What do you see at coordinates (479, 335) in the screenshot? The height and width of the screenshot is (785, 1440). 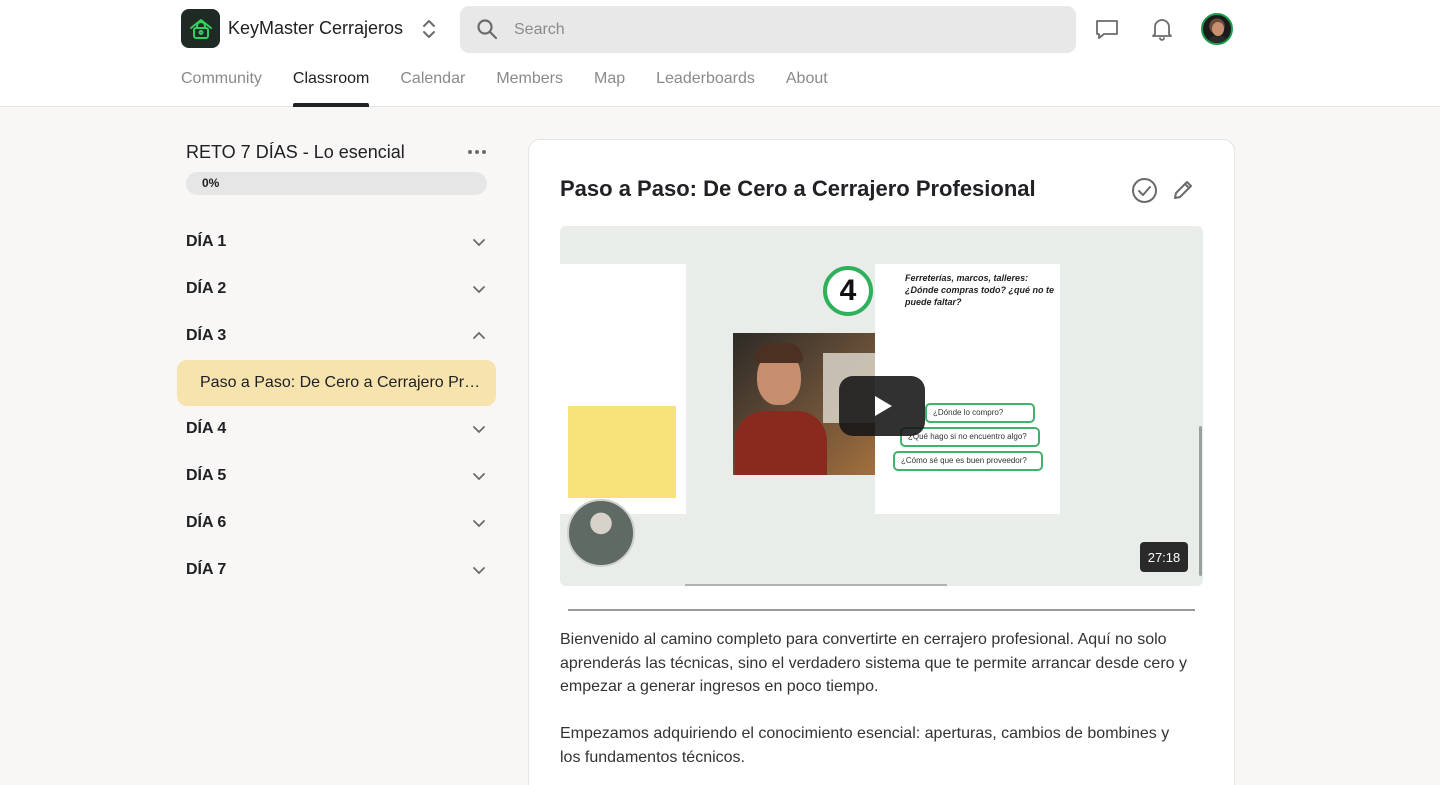 I see `chevron-up-icon` at bounding box center [479, 335].